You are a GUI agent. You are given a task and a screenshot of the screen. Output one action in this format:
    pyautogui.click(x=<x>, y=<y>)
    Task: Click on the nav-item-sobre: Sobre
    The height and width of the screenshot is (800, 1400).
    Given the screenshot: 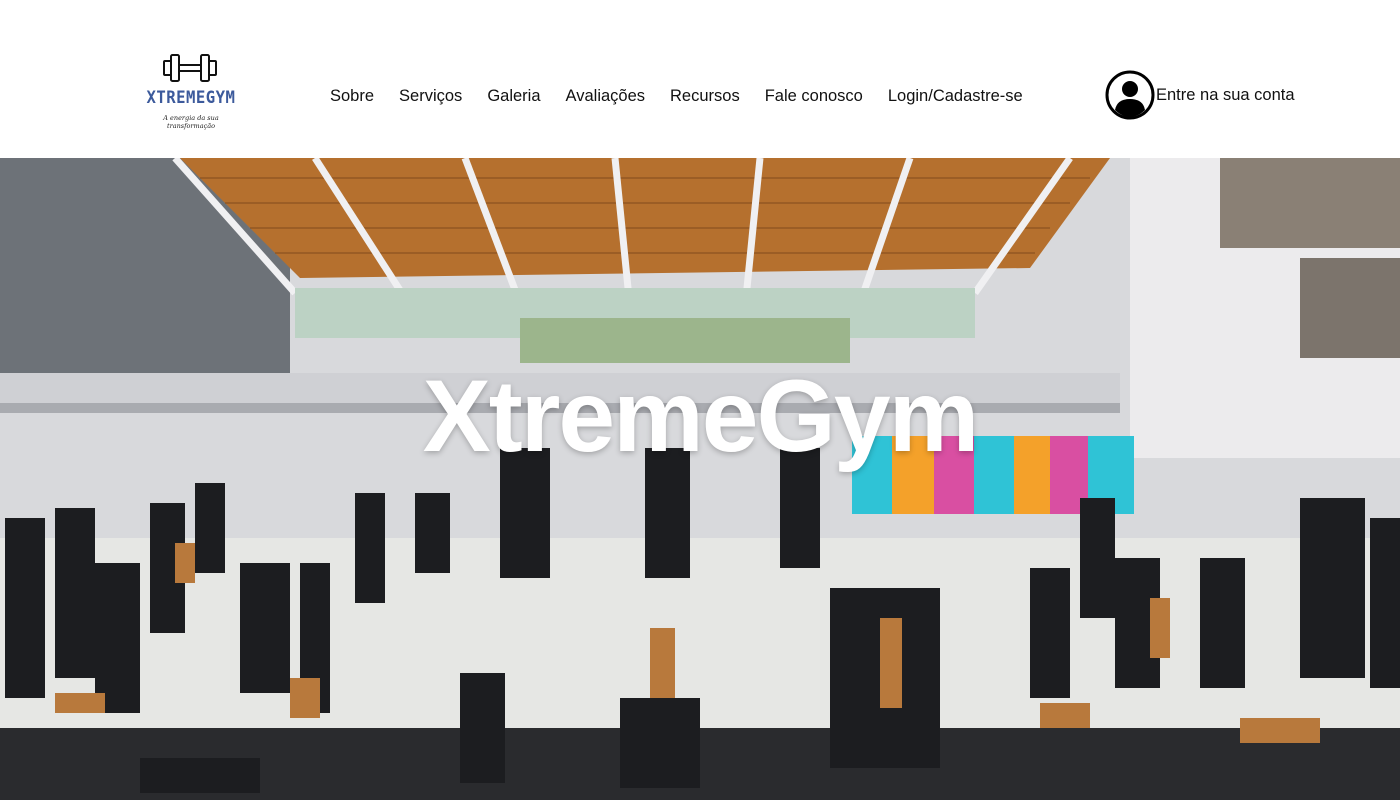 What is the action you would take?
    pyautogui.click(x=352, y=96)
    